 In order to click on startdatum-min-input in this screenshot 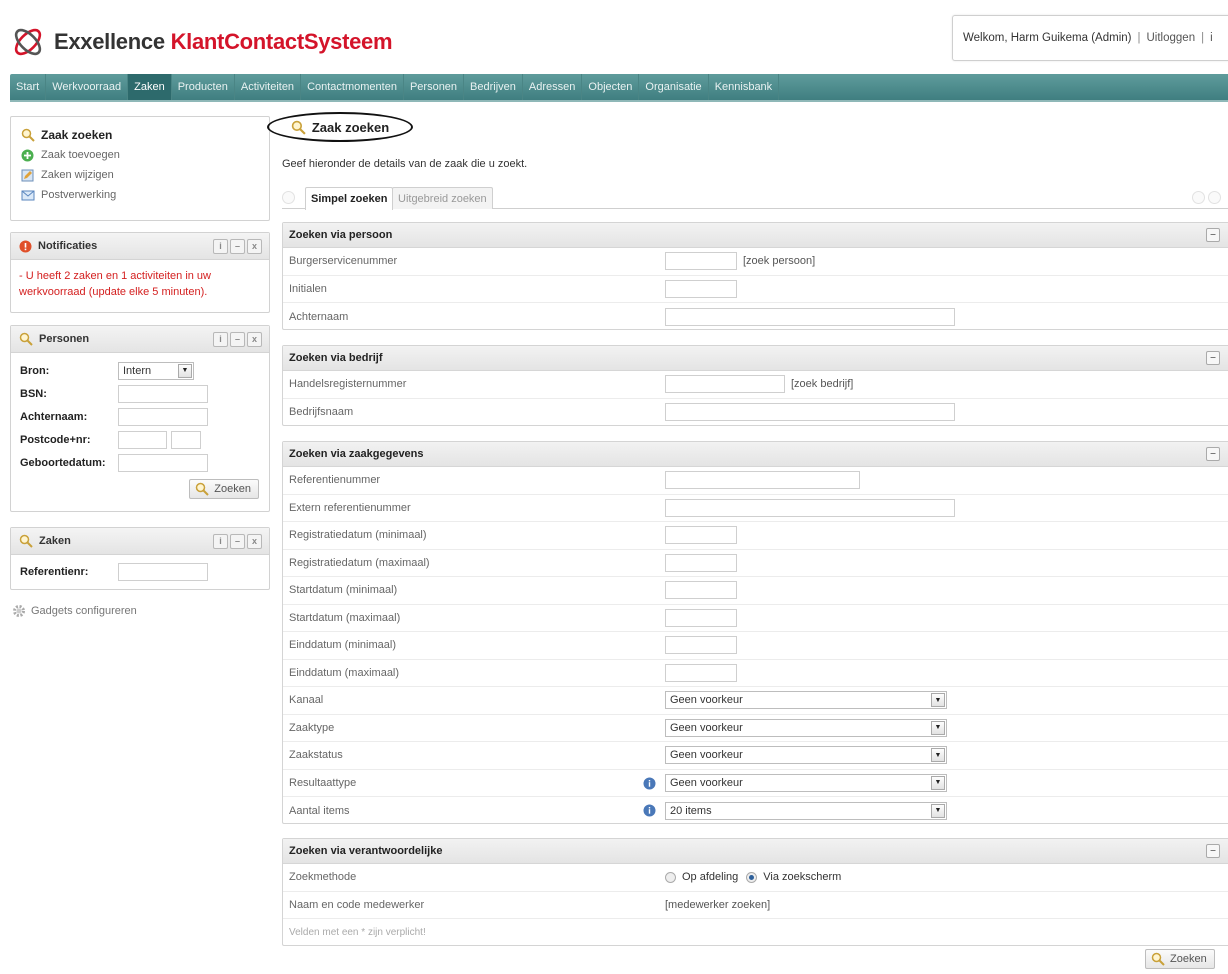, I will do `click(701, 590)`.